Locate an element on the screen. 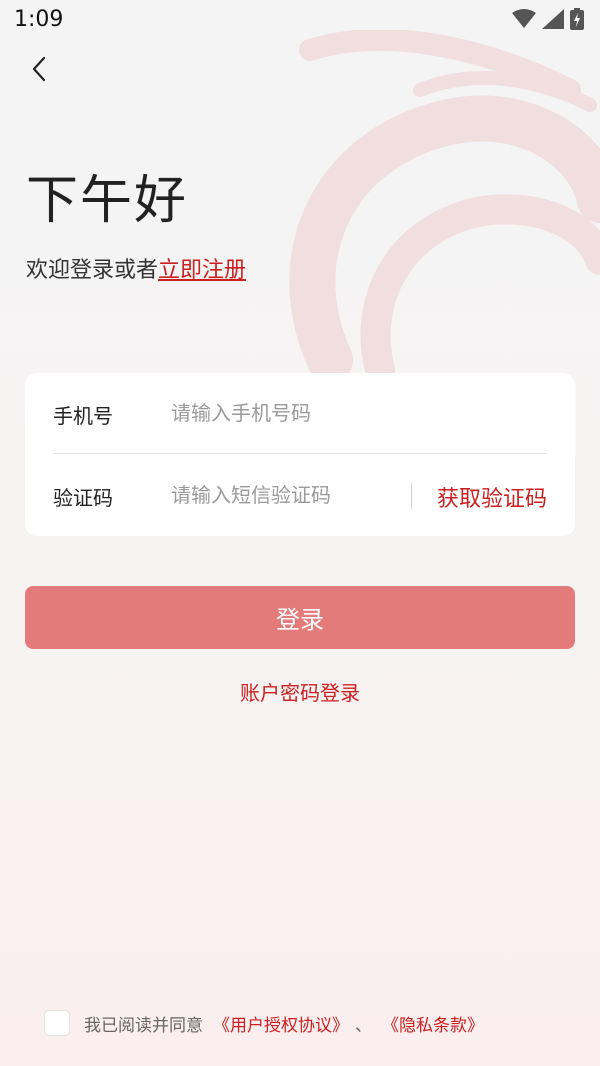  signal-icon is located at coordinates (553, 19).